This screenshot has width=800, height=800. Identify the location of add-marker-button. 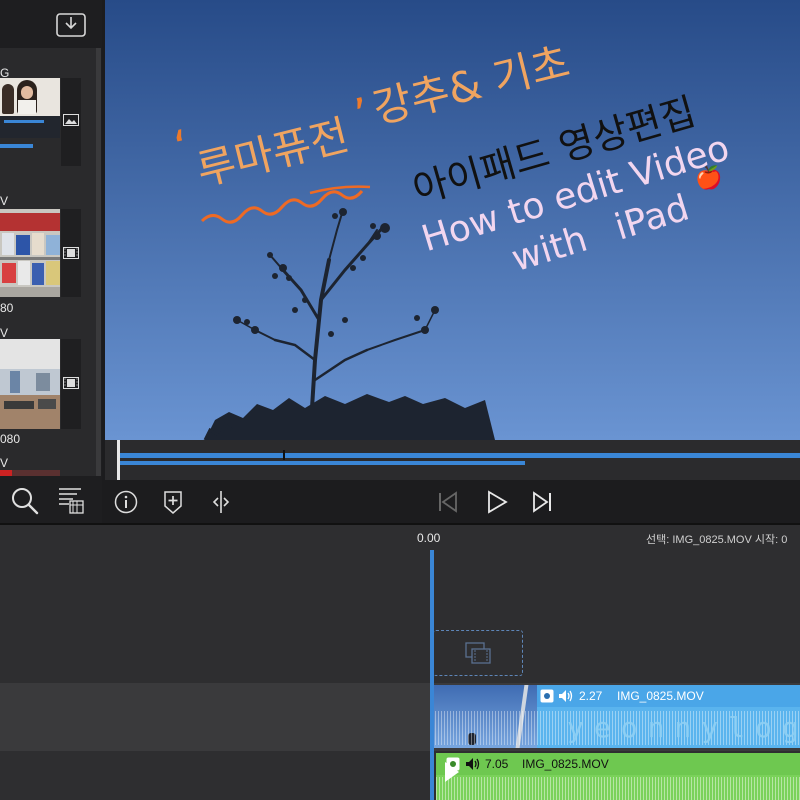
(173, 503).